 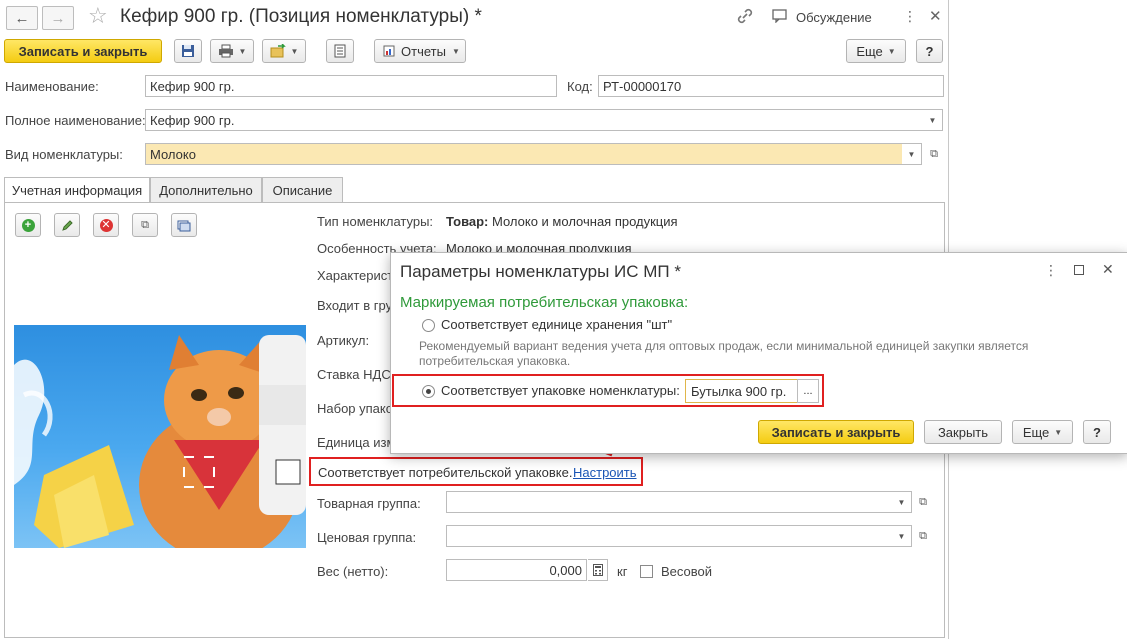 I want to click on discussion-label: Обсуждение, so click(x=834, y=17).